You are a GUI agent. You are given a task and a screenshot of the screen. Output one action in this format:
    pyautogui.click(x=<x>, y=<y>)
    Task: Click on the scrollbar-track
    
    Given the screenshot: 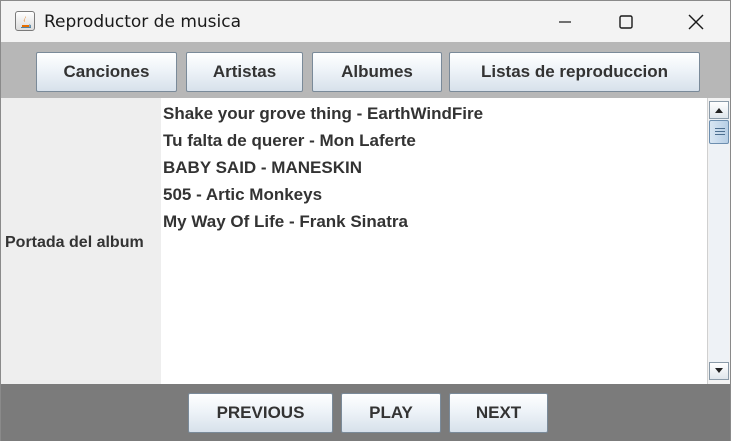 What is the action you would take?
    pyautogui.click(x=719, y=240)
    